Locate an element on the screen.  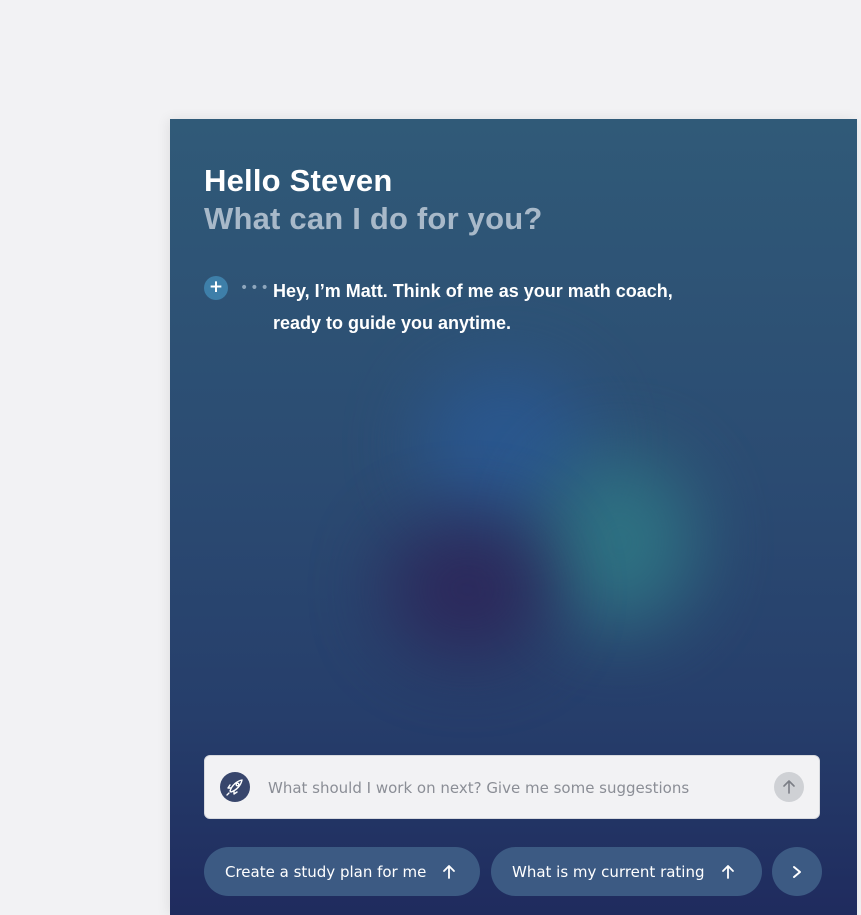
background-glow-purple is located at coordinates (467, 589).